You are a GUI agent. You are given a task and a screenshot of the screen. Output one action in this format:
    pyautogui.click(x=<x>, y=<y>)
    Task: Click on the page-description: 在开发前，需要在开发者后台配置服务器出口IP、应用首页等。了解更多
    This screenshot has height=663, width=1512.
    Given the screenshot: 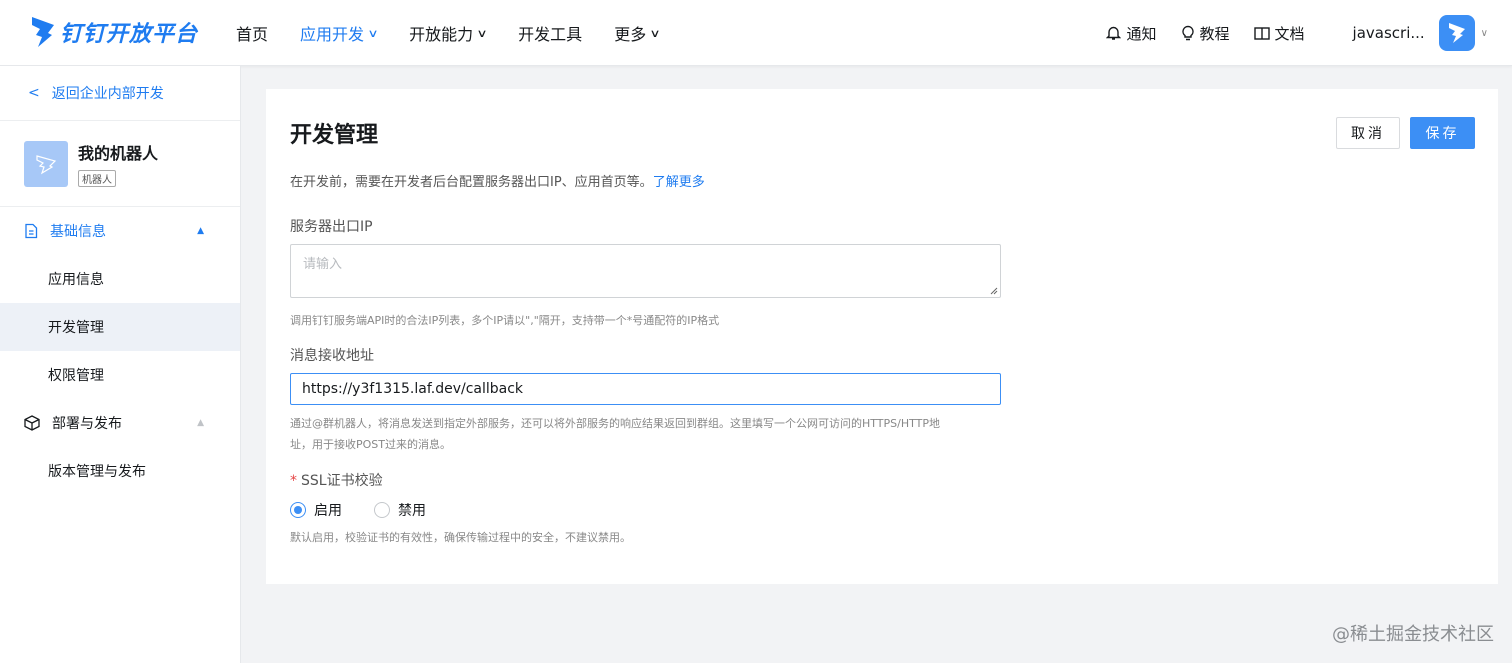 What is the action you would take?
    pyautogui.click(x=497, y=180)
    